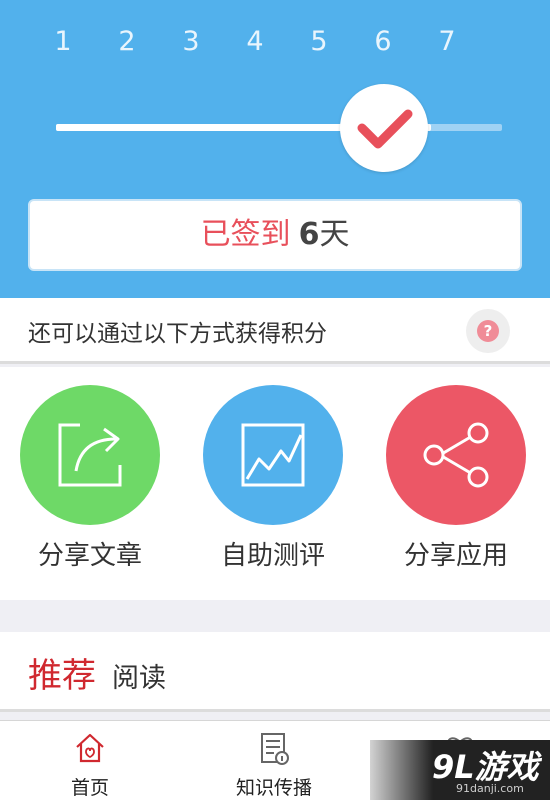 This screenshot has height=800, width=550. I want to click on share-article-label: 分享文章, so click(89, 556).